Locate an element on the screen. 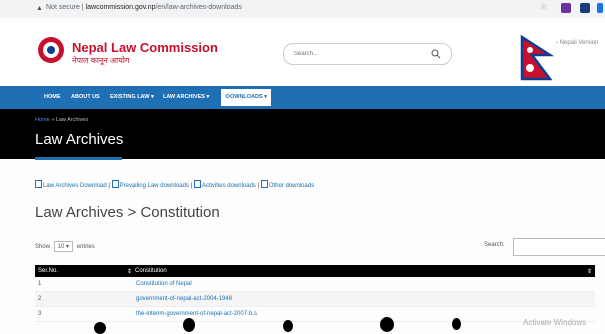 This screenshot has width=605, height=334. link-activities: Activities downloads is located at coordinates (229, 186).